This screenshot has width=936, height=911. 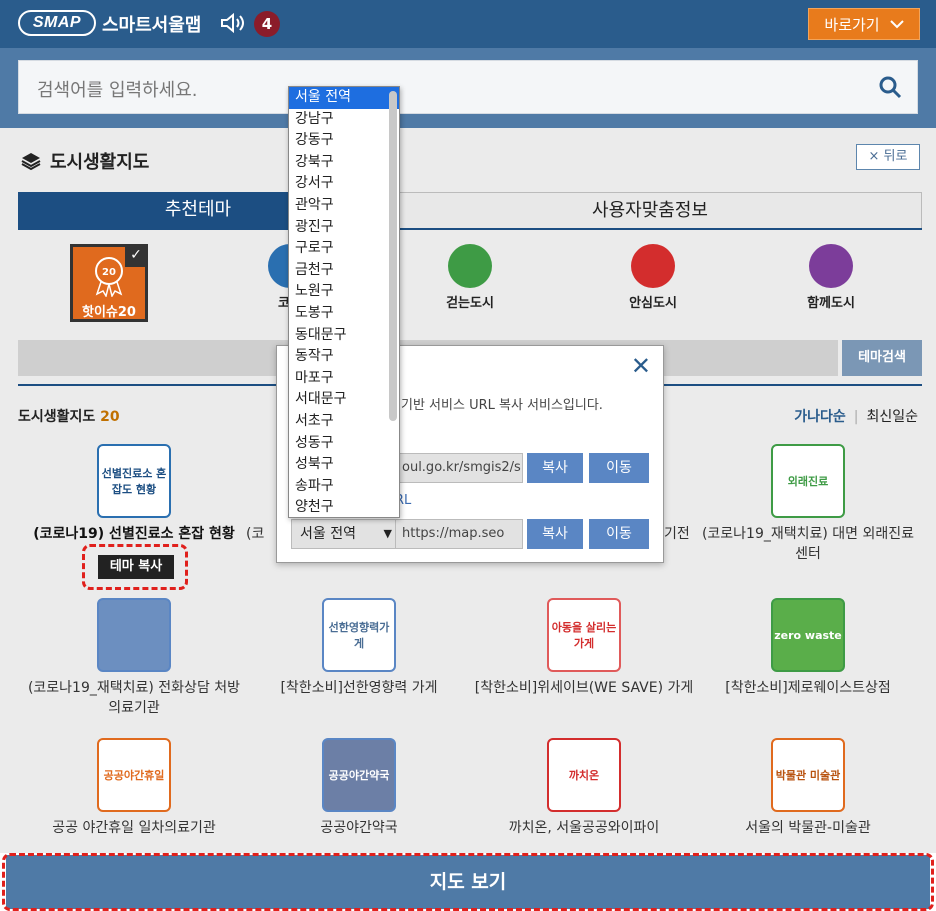 I want to click on card-wifi: 까치온 까치온, 서울공공와이파이, so click(x=584, y=788).